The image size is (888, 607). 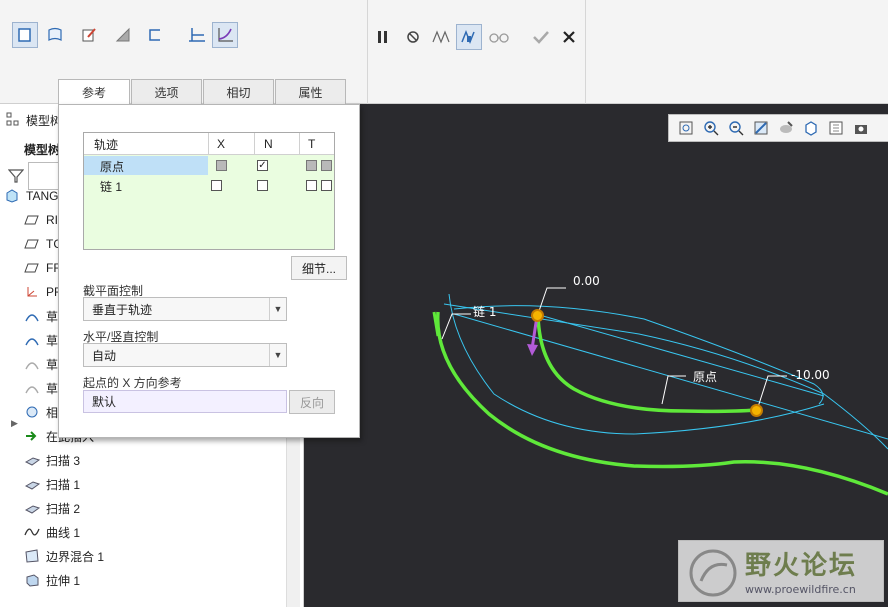 What do you see at coordinates (209, 186) in the screenshot?
I see `table-row: 链 1` at bounding box center [209, 186].